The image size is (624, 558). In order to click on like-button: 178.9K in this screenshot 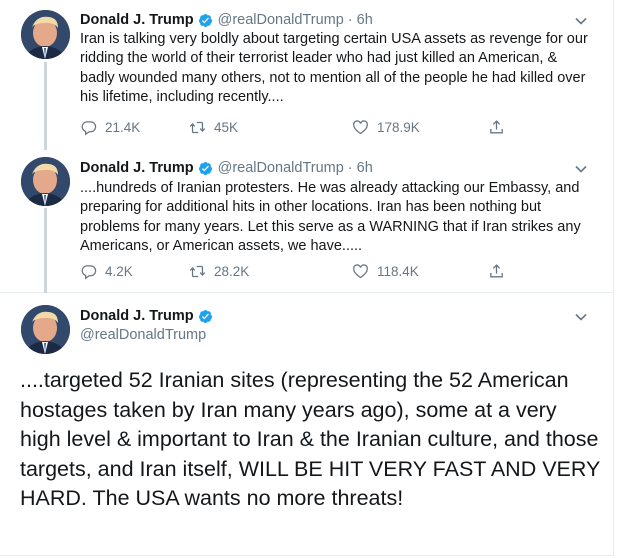, I will do `click(386, 127)`.